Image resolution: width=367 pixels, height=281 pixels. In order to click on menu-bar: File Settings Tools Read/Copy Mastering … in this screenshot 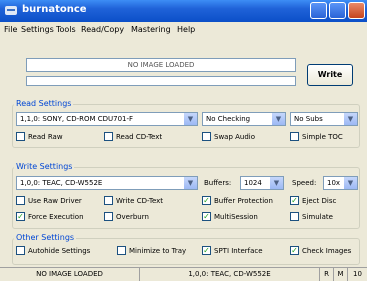, I will do `click(183, 30)`.